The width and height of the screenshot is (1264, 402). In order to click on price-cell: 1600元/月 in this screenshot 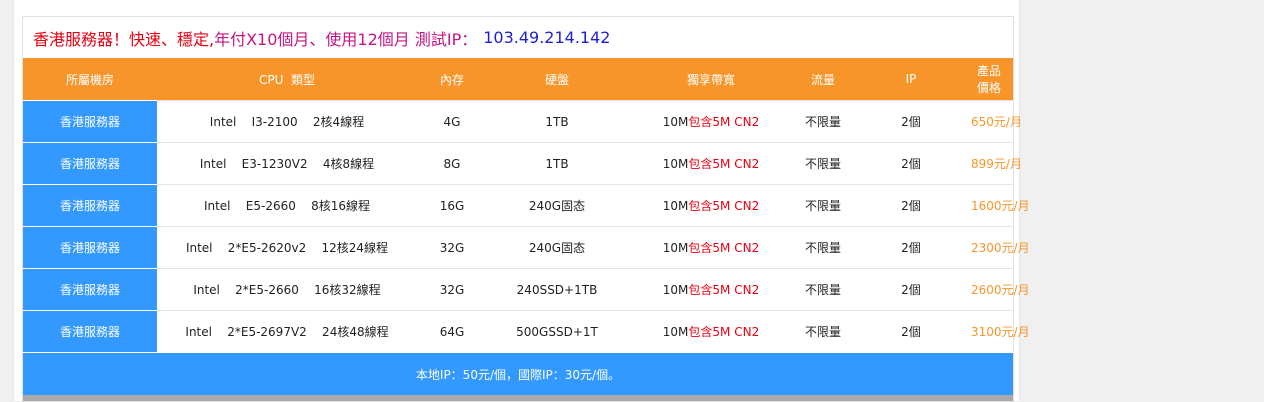, I will do `click(1000, 205)`.